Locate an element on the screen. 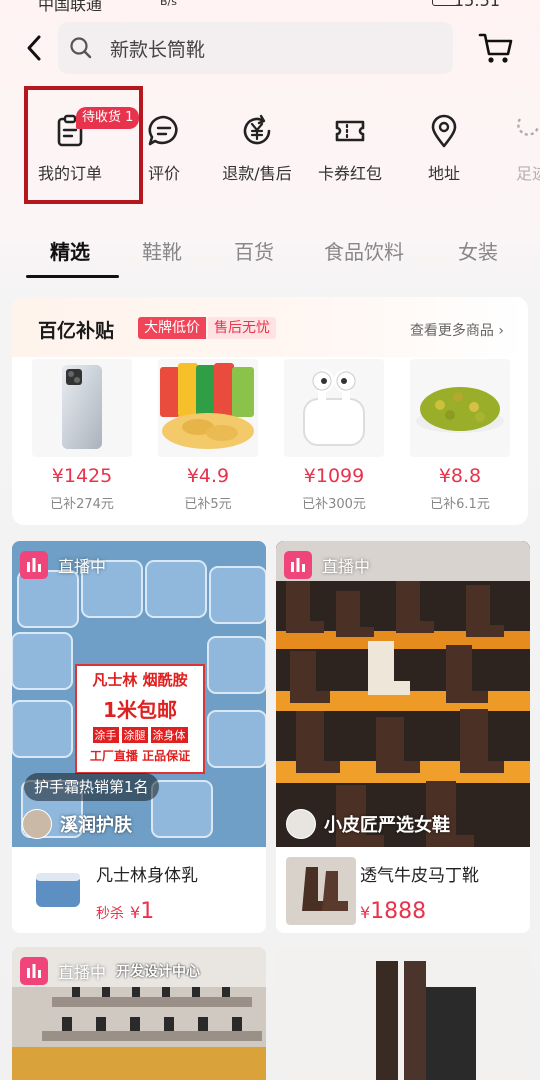 Image resolution: width=540 pixels, height=1080 pixels. shop-info: 溪润护肤 is located at coordinates (77, 824).